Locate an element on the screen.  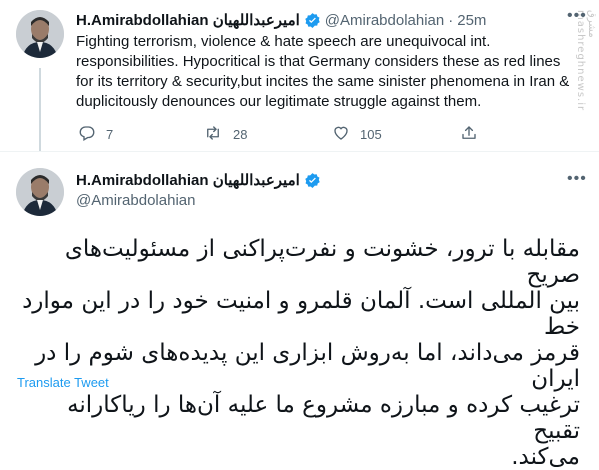
reply-count: 7 is located at coordinates (110, 134).